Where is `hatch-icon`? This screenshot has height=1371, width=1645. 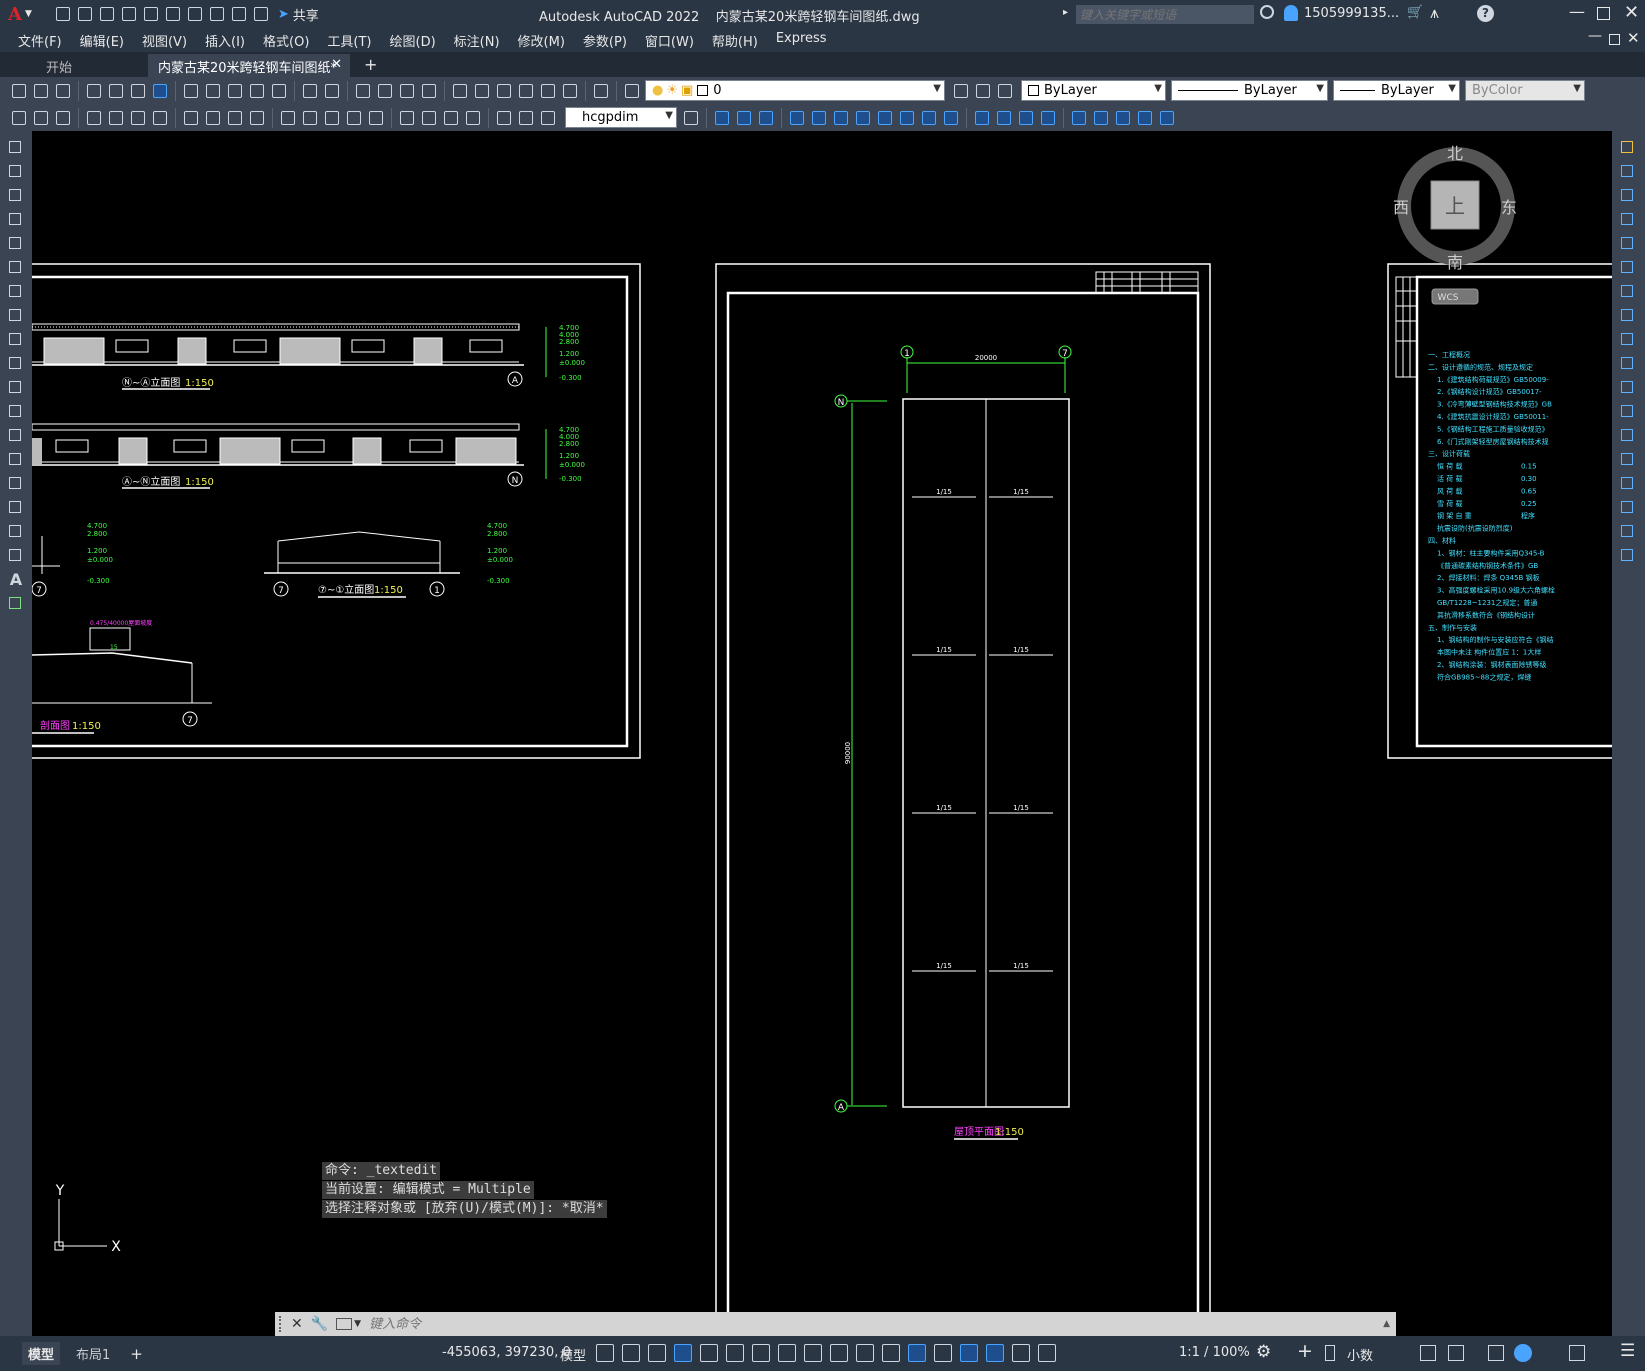
hatch-icon is located at coordinates (16, 483).